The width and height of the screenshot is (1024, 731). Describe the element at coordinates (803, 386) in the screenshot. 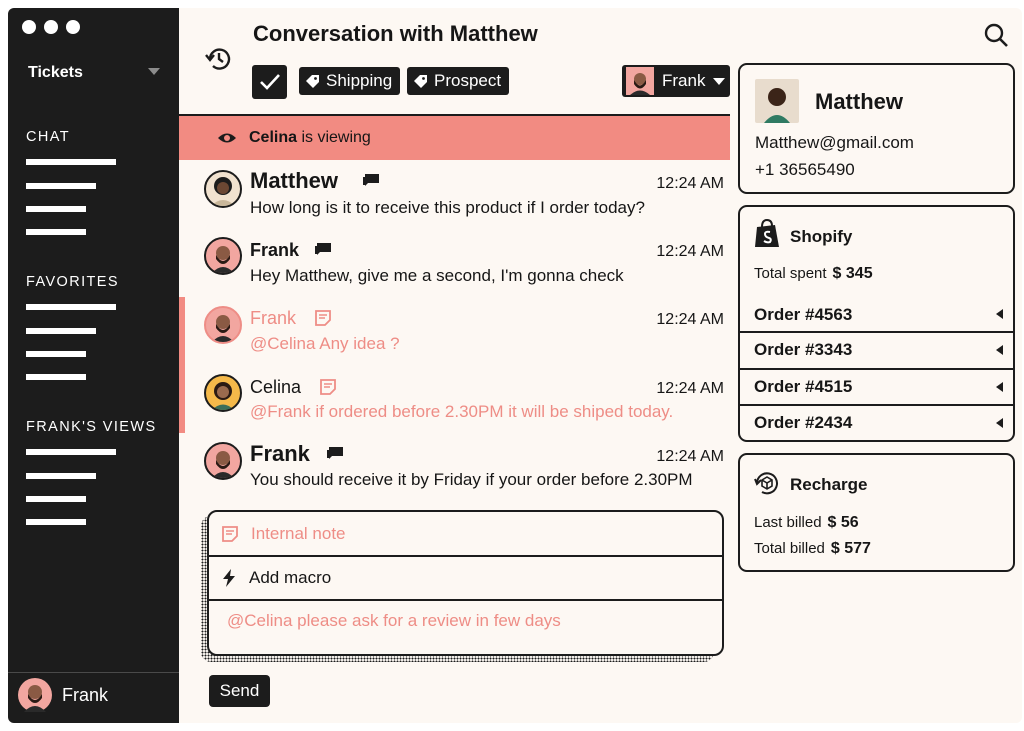

I see `order-label: Order #4515` at that location.